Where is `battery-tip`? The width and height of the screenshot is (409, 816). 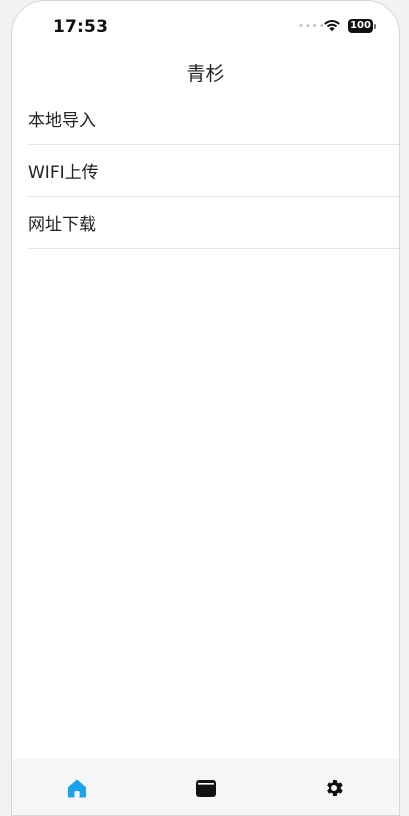
battery-tip is located at coordinates (375, 26).